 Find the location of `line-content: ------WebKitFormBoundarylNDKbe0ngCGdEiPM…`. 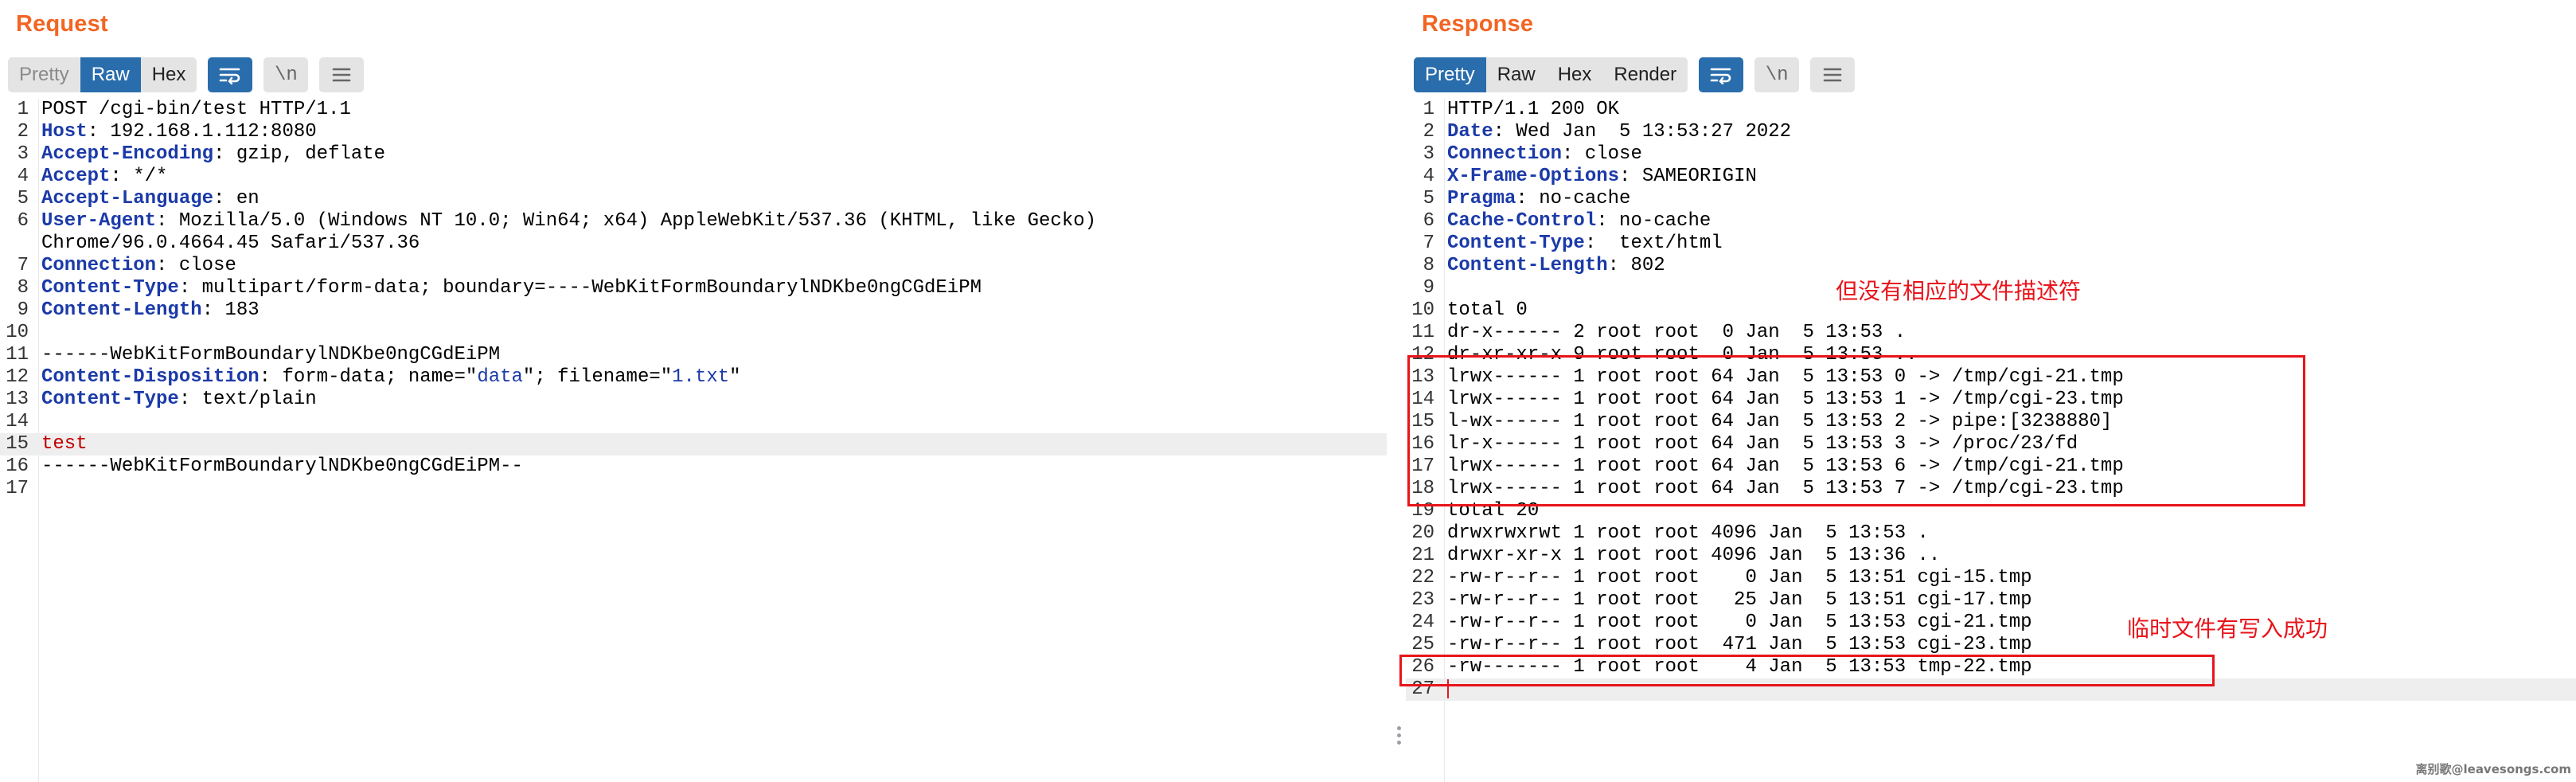

line-content: ------WebKitFormBoundarylNDKbe0ngCGdEiPM… is located at coordinates (282, 466).